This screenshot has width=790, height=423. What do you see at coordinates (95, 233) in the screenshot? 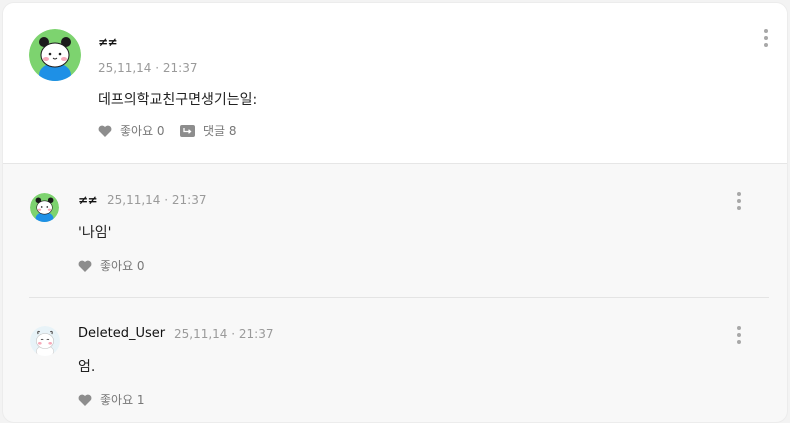
I see `comment-content: '나임'` at bounding box center [95, 233].